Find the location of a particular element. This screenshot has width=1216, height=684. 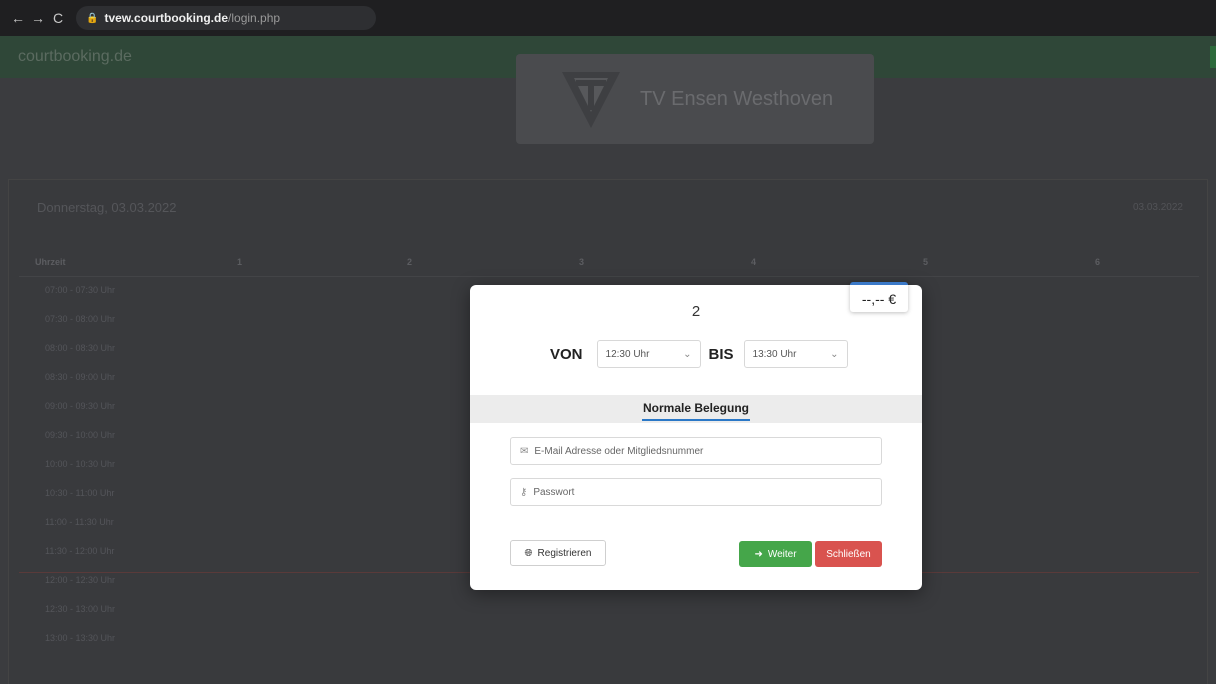

continue-label: Weiter is located at coordinates (782, 554).